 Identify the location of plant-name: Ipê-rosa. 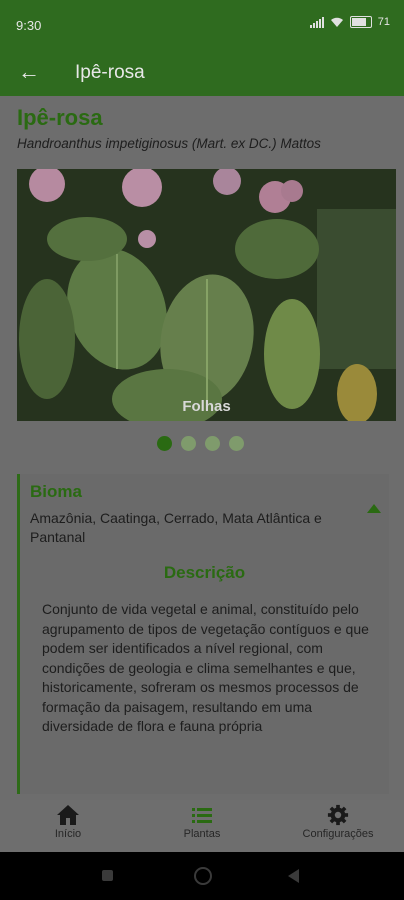
(60, 117).